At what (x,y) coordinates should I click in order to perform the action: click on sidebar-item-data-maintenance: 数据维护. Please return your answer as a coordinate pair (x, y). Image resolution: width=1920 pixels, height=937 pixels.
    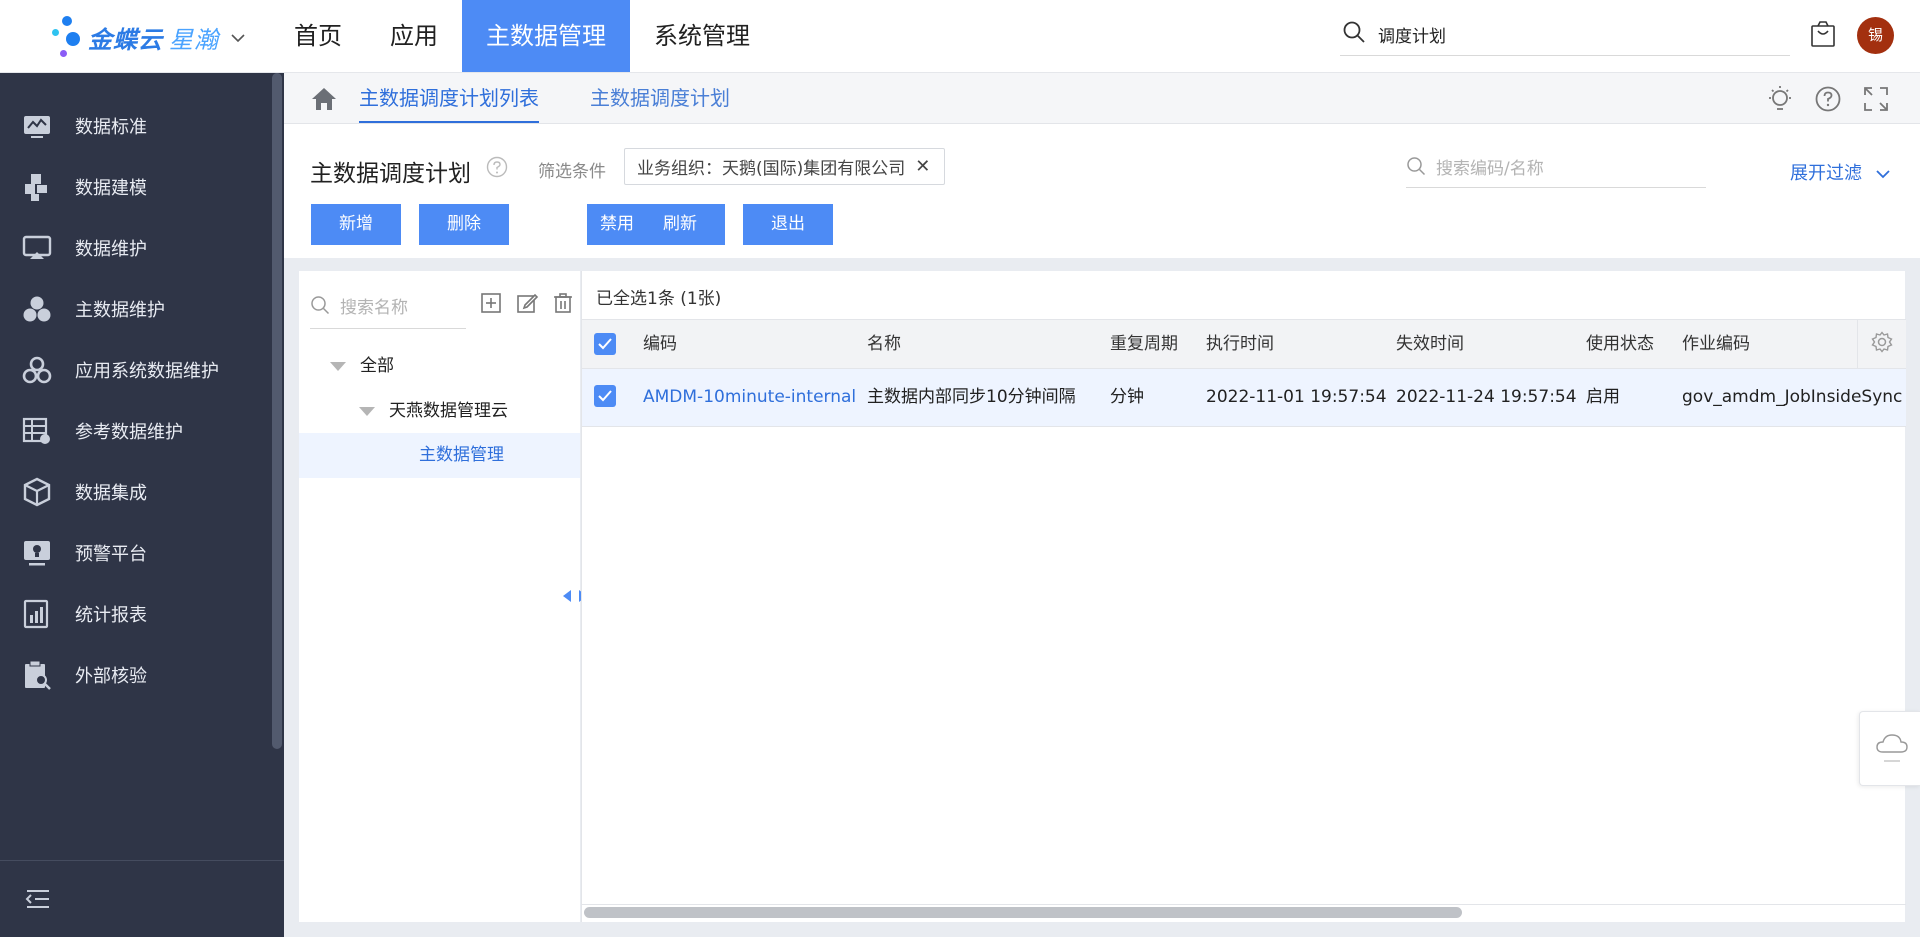
    Looking at the image, I should click on (135, 248).